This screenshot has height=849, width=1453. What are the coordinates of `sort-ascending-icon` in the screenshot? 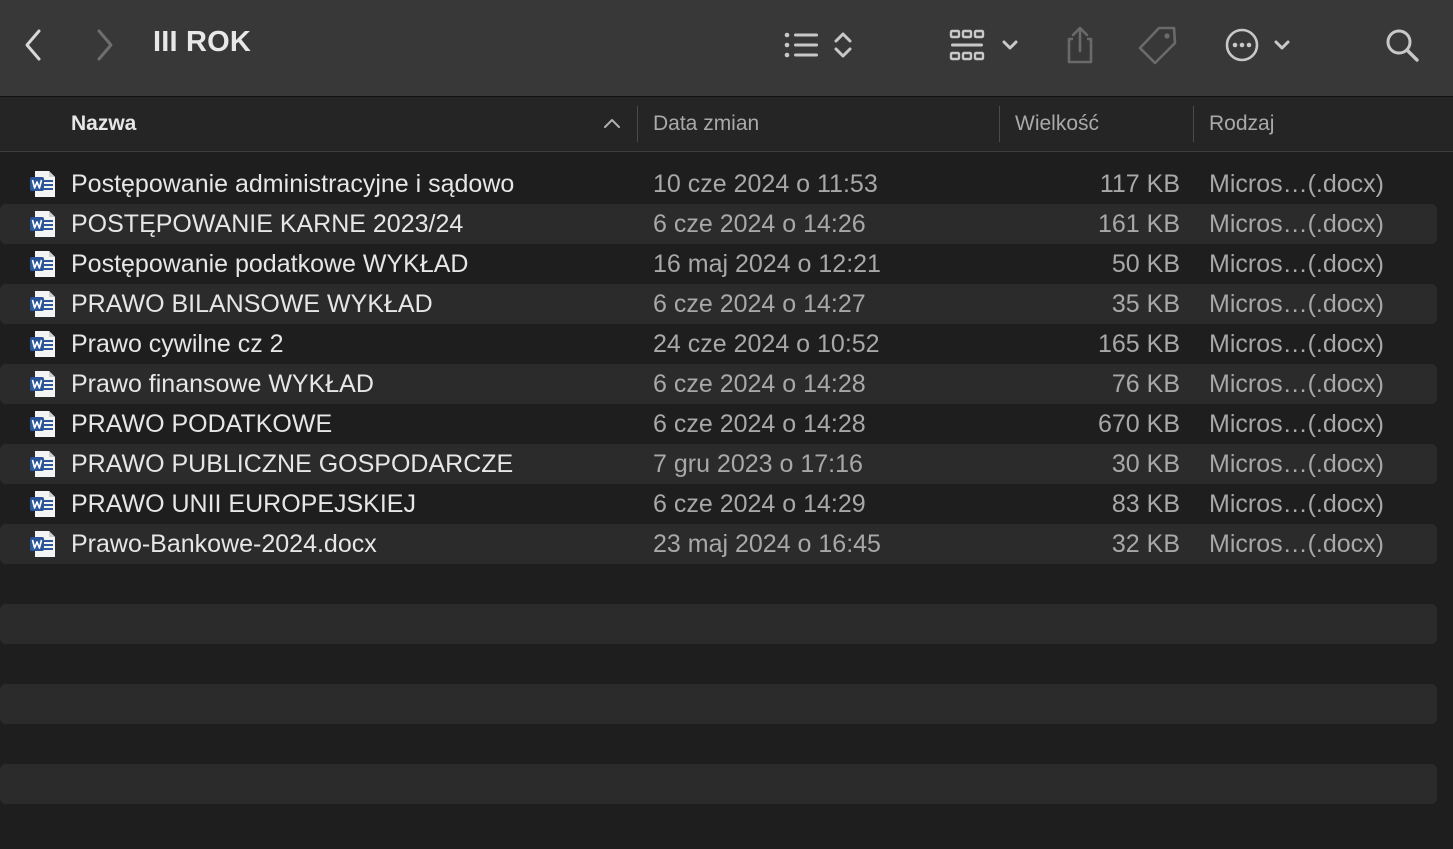 It's located at (612, 125).